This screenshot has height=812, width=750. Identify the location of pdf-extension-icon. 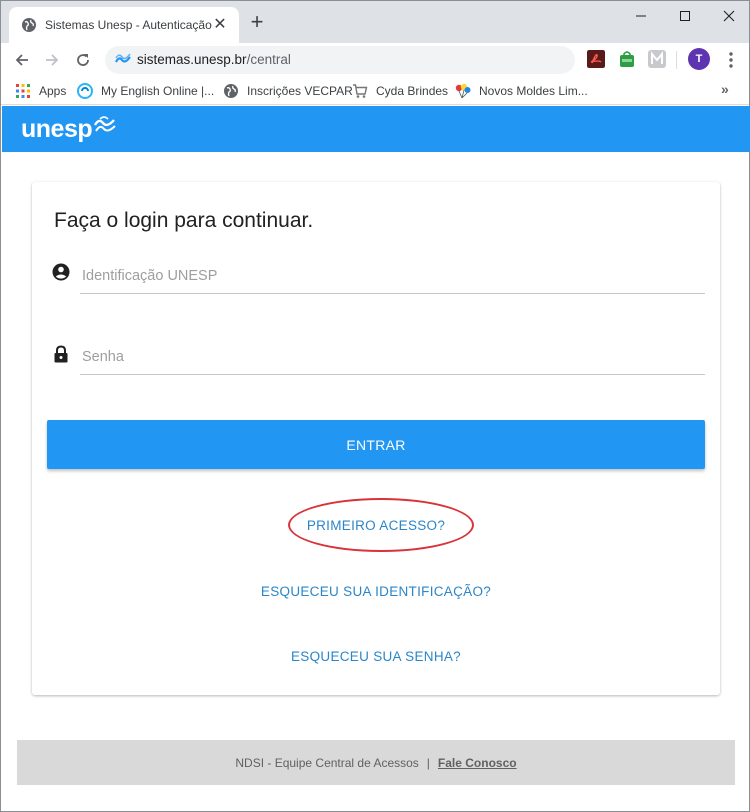
(596, 59).